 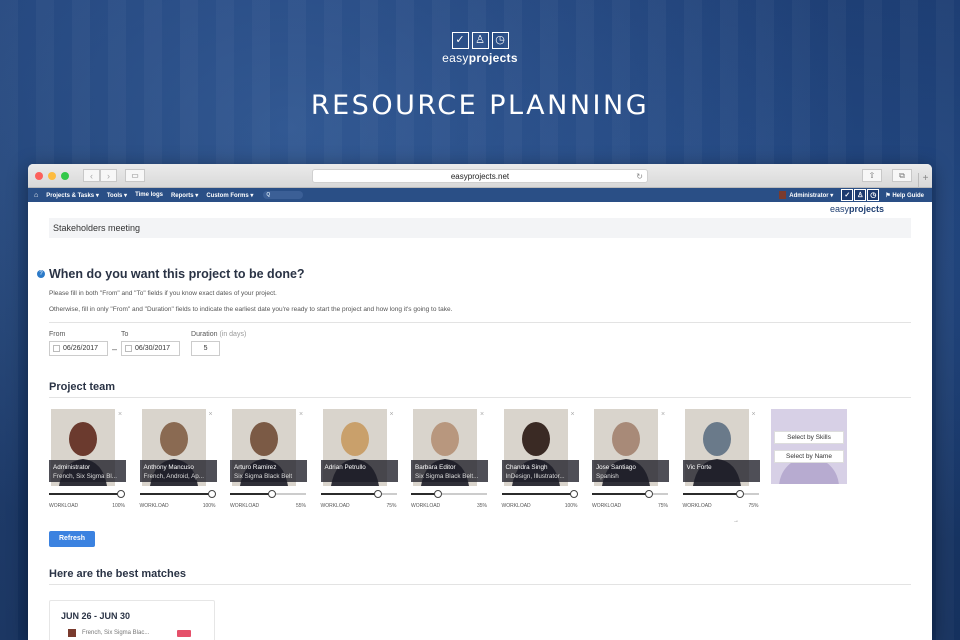 What do you see at coordinates (108, 175) in the screenshot?
I see `chevron-right-icon: ›` at bounding box center [108, 175].